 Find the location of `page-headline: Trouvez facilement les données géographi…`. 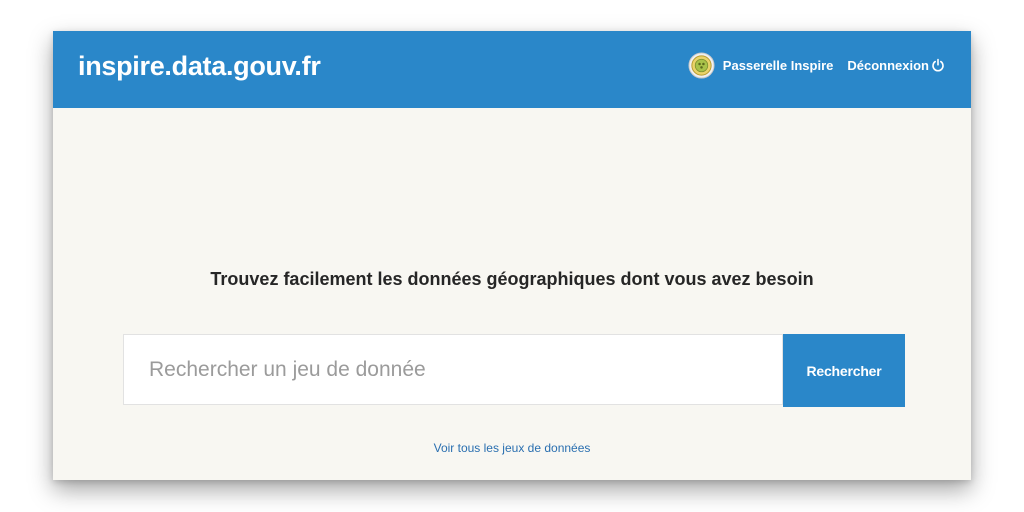

page-headline: Trouvez facilement les données géographi… is located at coordinates (512, 279).